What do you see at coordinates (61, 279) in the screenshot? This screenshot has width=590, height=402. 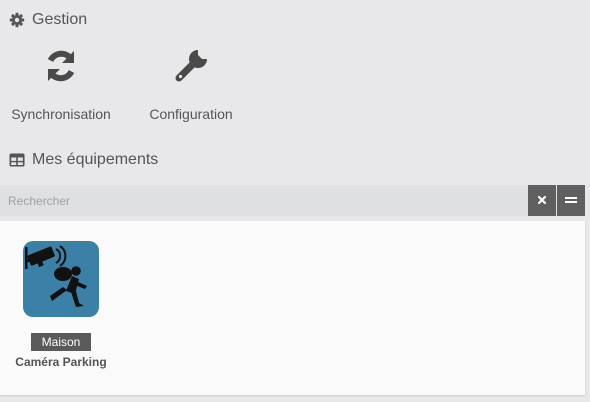 I see `burglar-camera-icon` at bounding box center [61, 279].